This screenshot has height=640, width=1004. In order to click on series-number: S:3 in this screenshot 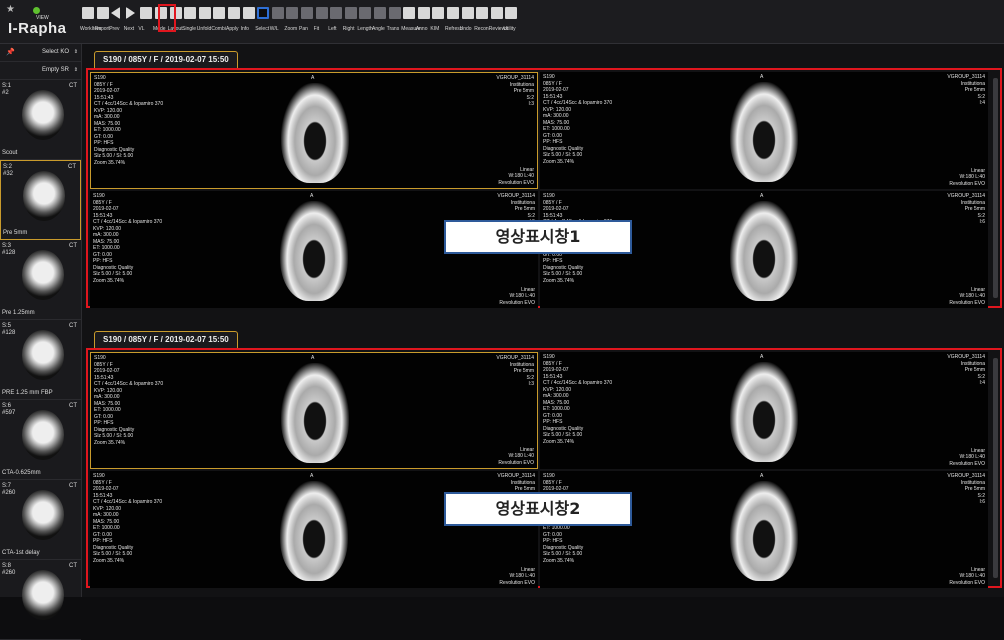, I will do `click(7, 246)`.